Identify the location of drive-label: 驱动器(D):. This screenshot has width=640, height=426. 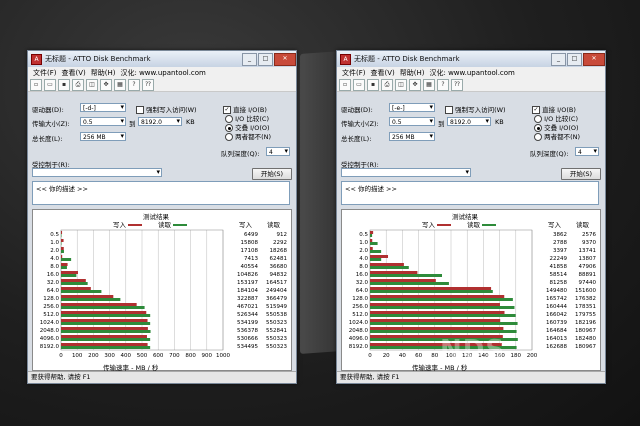
(48, 110).